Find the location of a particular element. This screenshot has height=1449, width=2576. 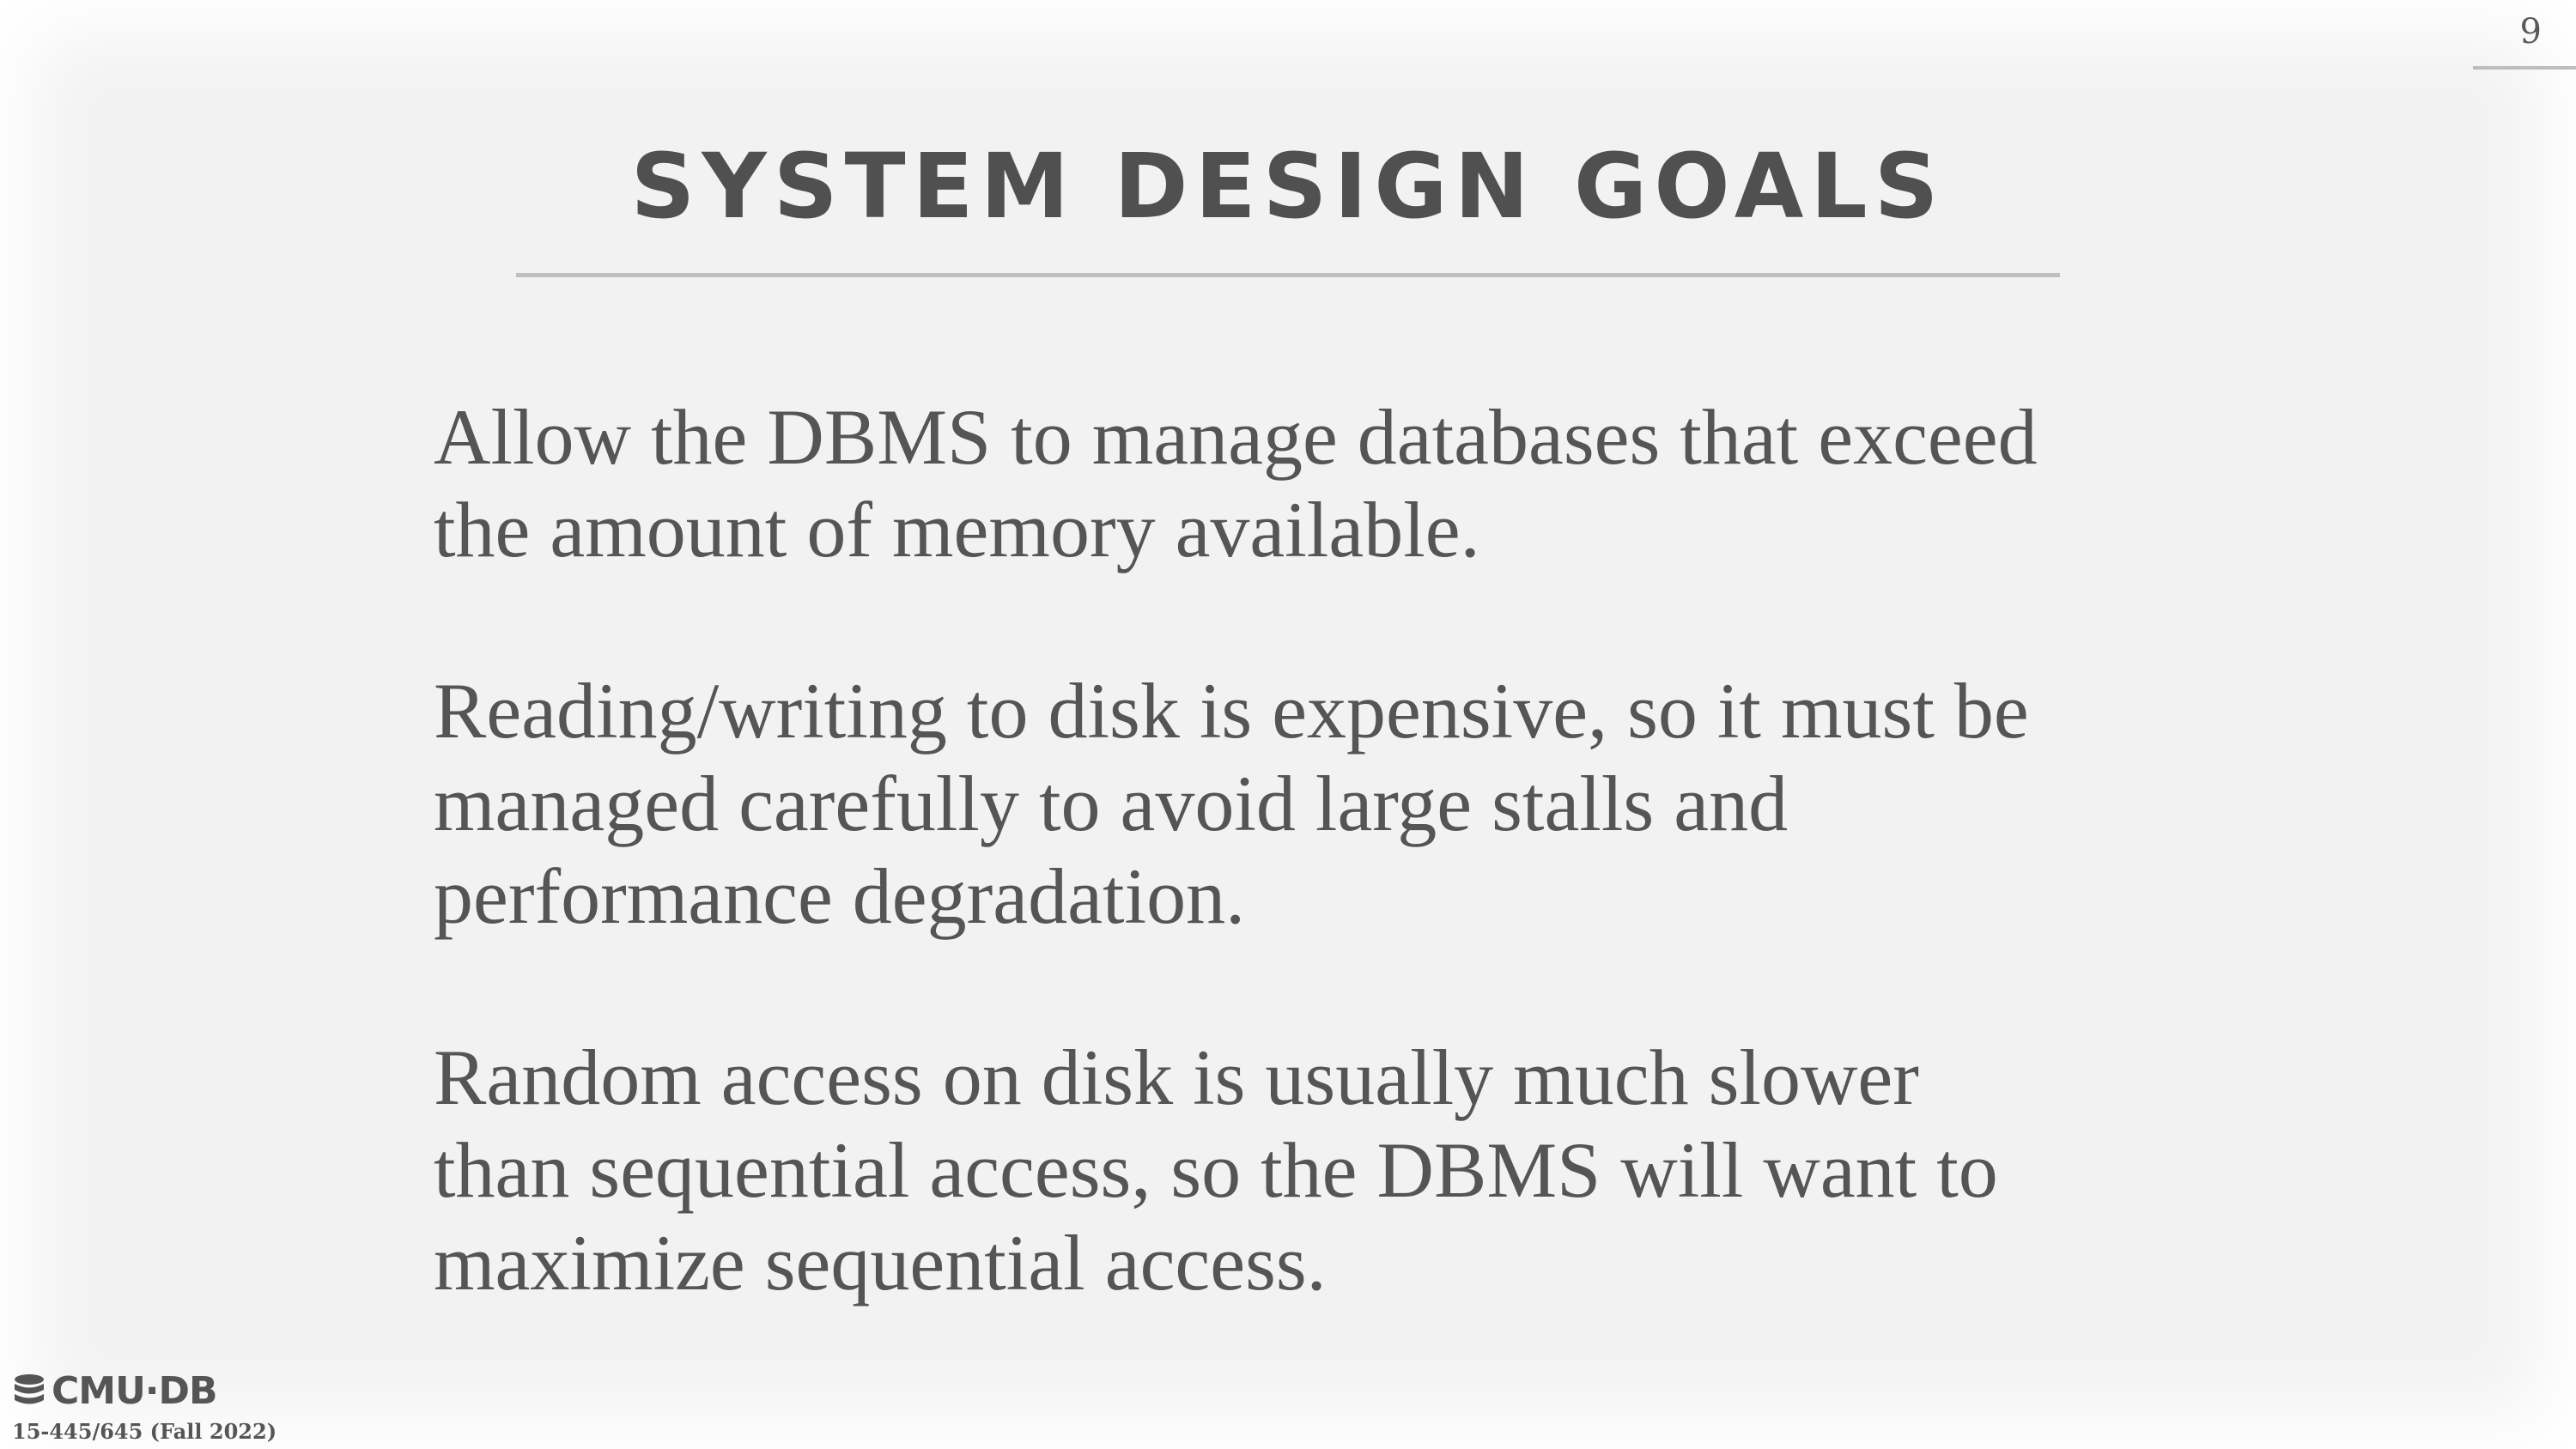

slide-title: SYSTEM DESIGN GOALS is located at coordinates (1288, 186).